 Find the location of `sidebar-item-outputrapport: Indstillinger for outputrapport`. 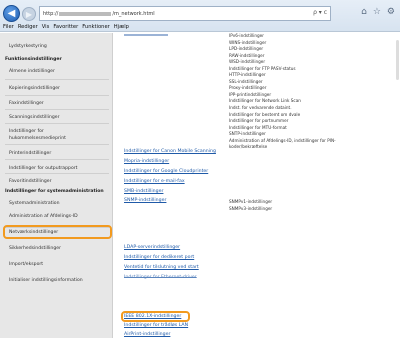

sidebar-item-outputrapport: Indstillinger for outputrapport is located at coordinates (56, 169).